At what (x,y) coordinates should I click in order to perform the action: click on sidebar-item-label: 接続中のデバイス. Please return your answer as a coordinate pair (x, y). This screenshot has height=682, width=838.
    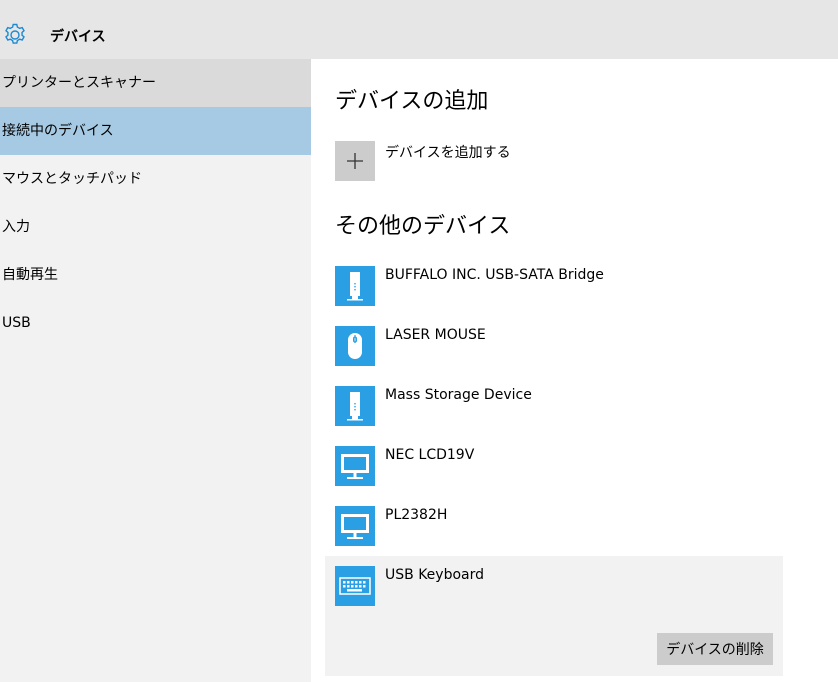
    Looking at the image, I should click on (58, 131).